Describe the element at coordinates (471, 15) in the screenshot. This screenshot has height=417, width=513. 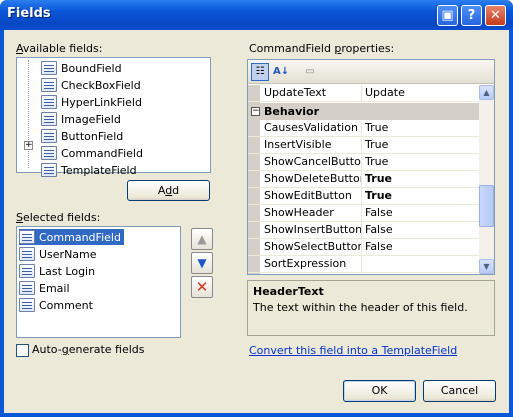
I see `help-button: ?` at that location.